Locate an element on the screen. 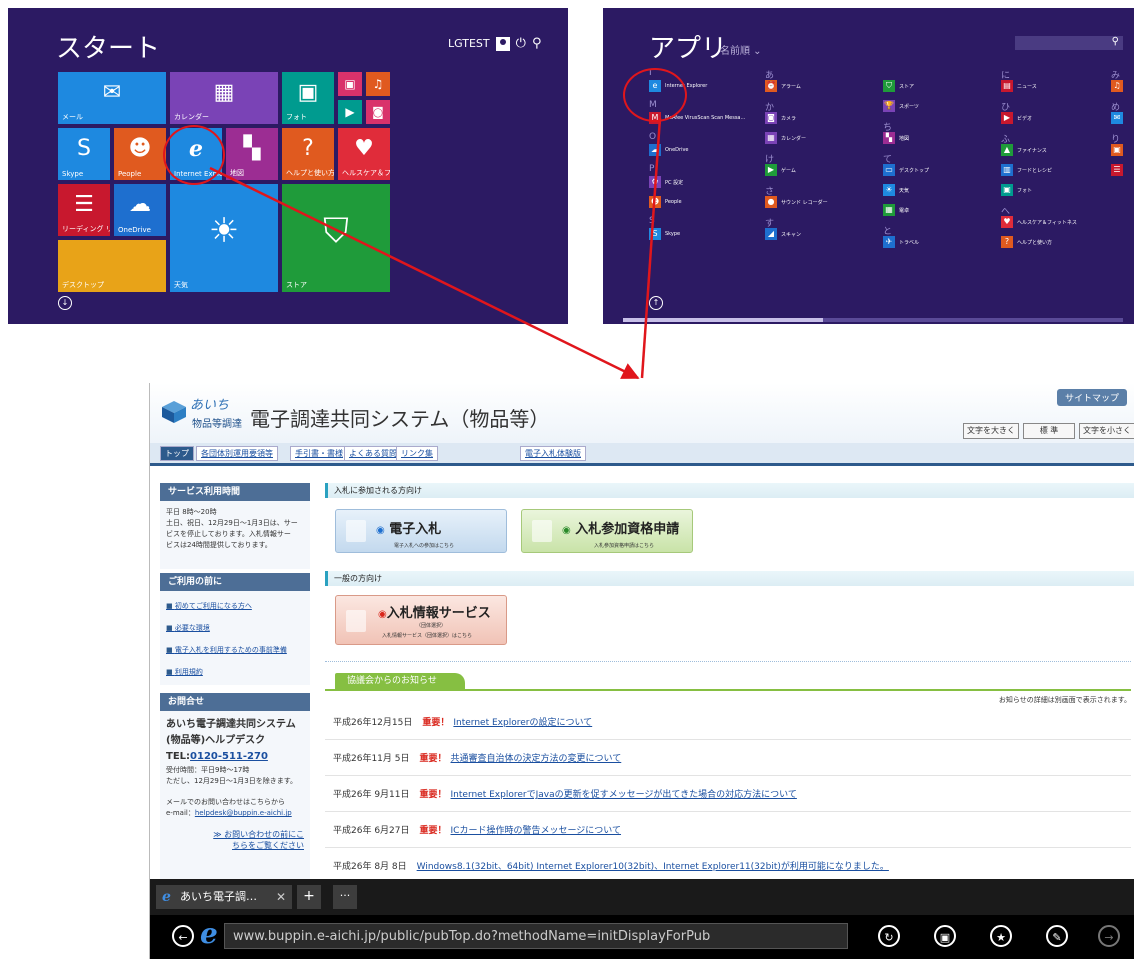 The height and width of the screenshot is (959, 1134). link-first-time: 初めてご利用になる方へ is located at coordinates (209, 606).